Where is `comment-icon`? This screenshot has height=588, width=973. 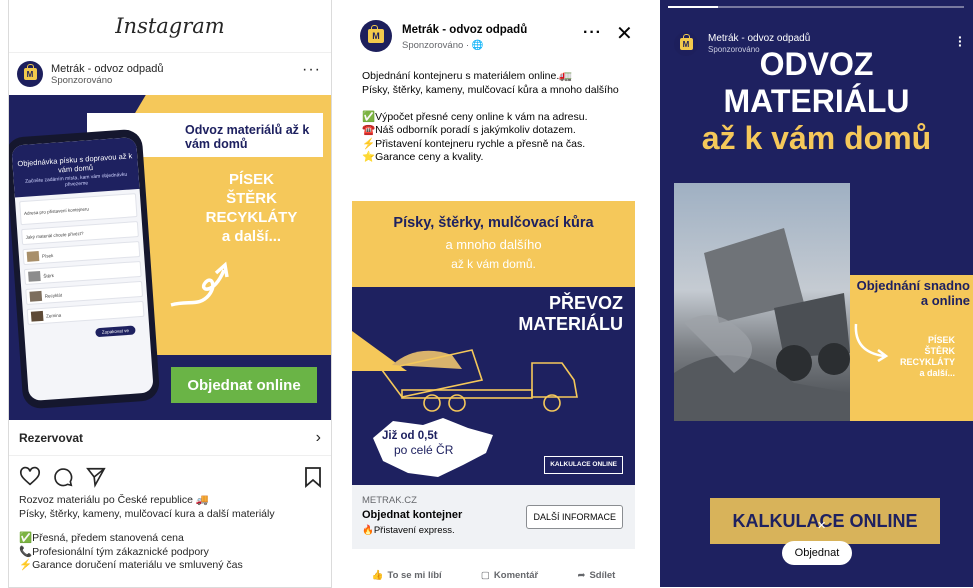 comment-icon is located at coordinates (63, 477).